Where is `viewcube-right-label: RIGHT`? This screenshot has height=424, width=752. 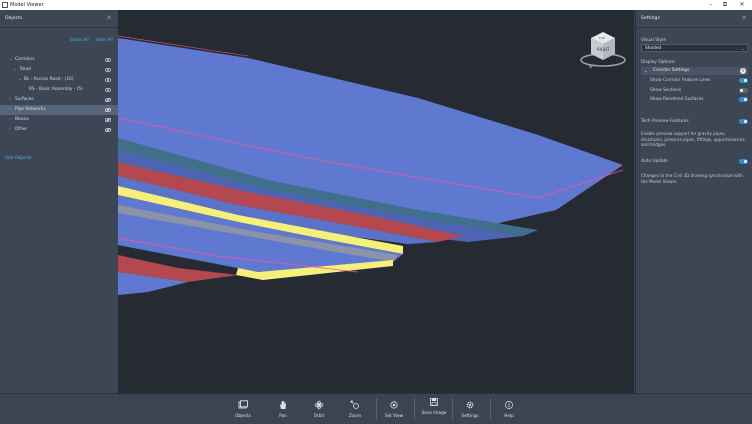
viewcube-right-label: RIGHT is located at coordinates (603, 49).